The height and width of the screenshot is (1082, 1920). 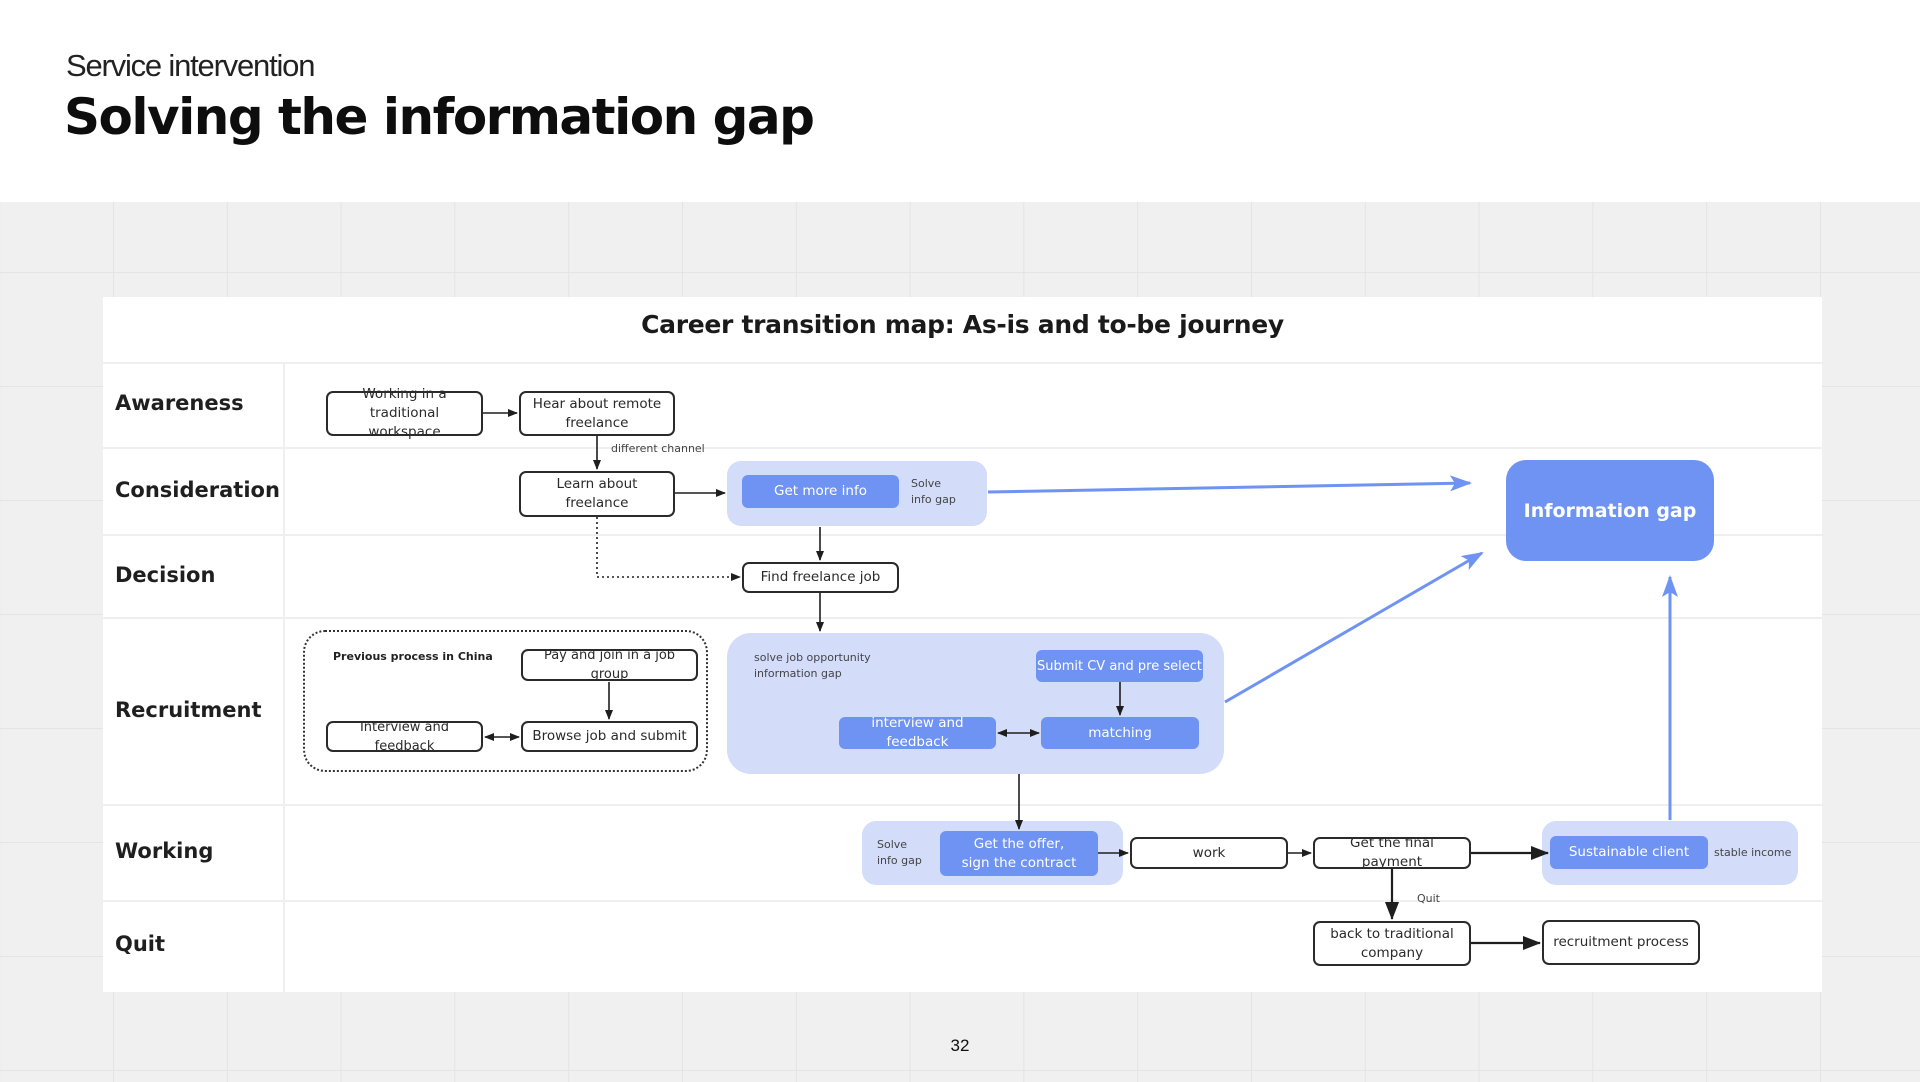 I want to click on node-interview-feedback-old: Interview and feedback, so click(x=404, y=737).